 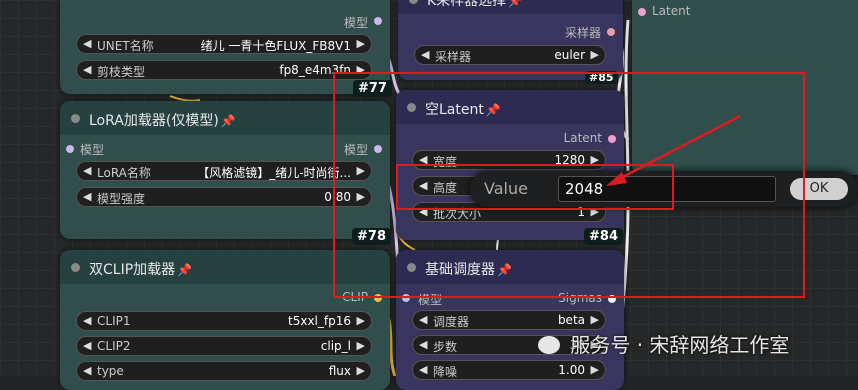 What do you see at coordinates (319, 321) in the screenshot?
I see `widget-value: t5xxl_fp16` at bounding box center [319, 321].